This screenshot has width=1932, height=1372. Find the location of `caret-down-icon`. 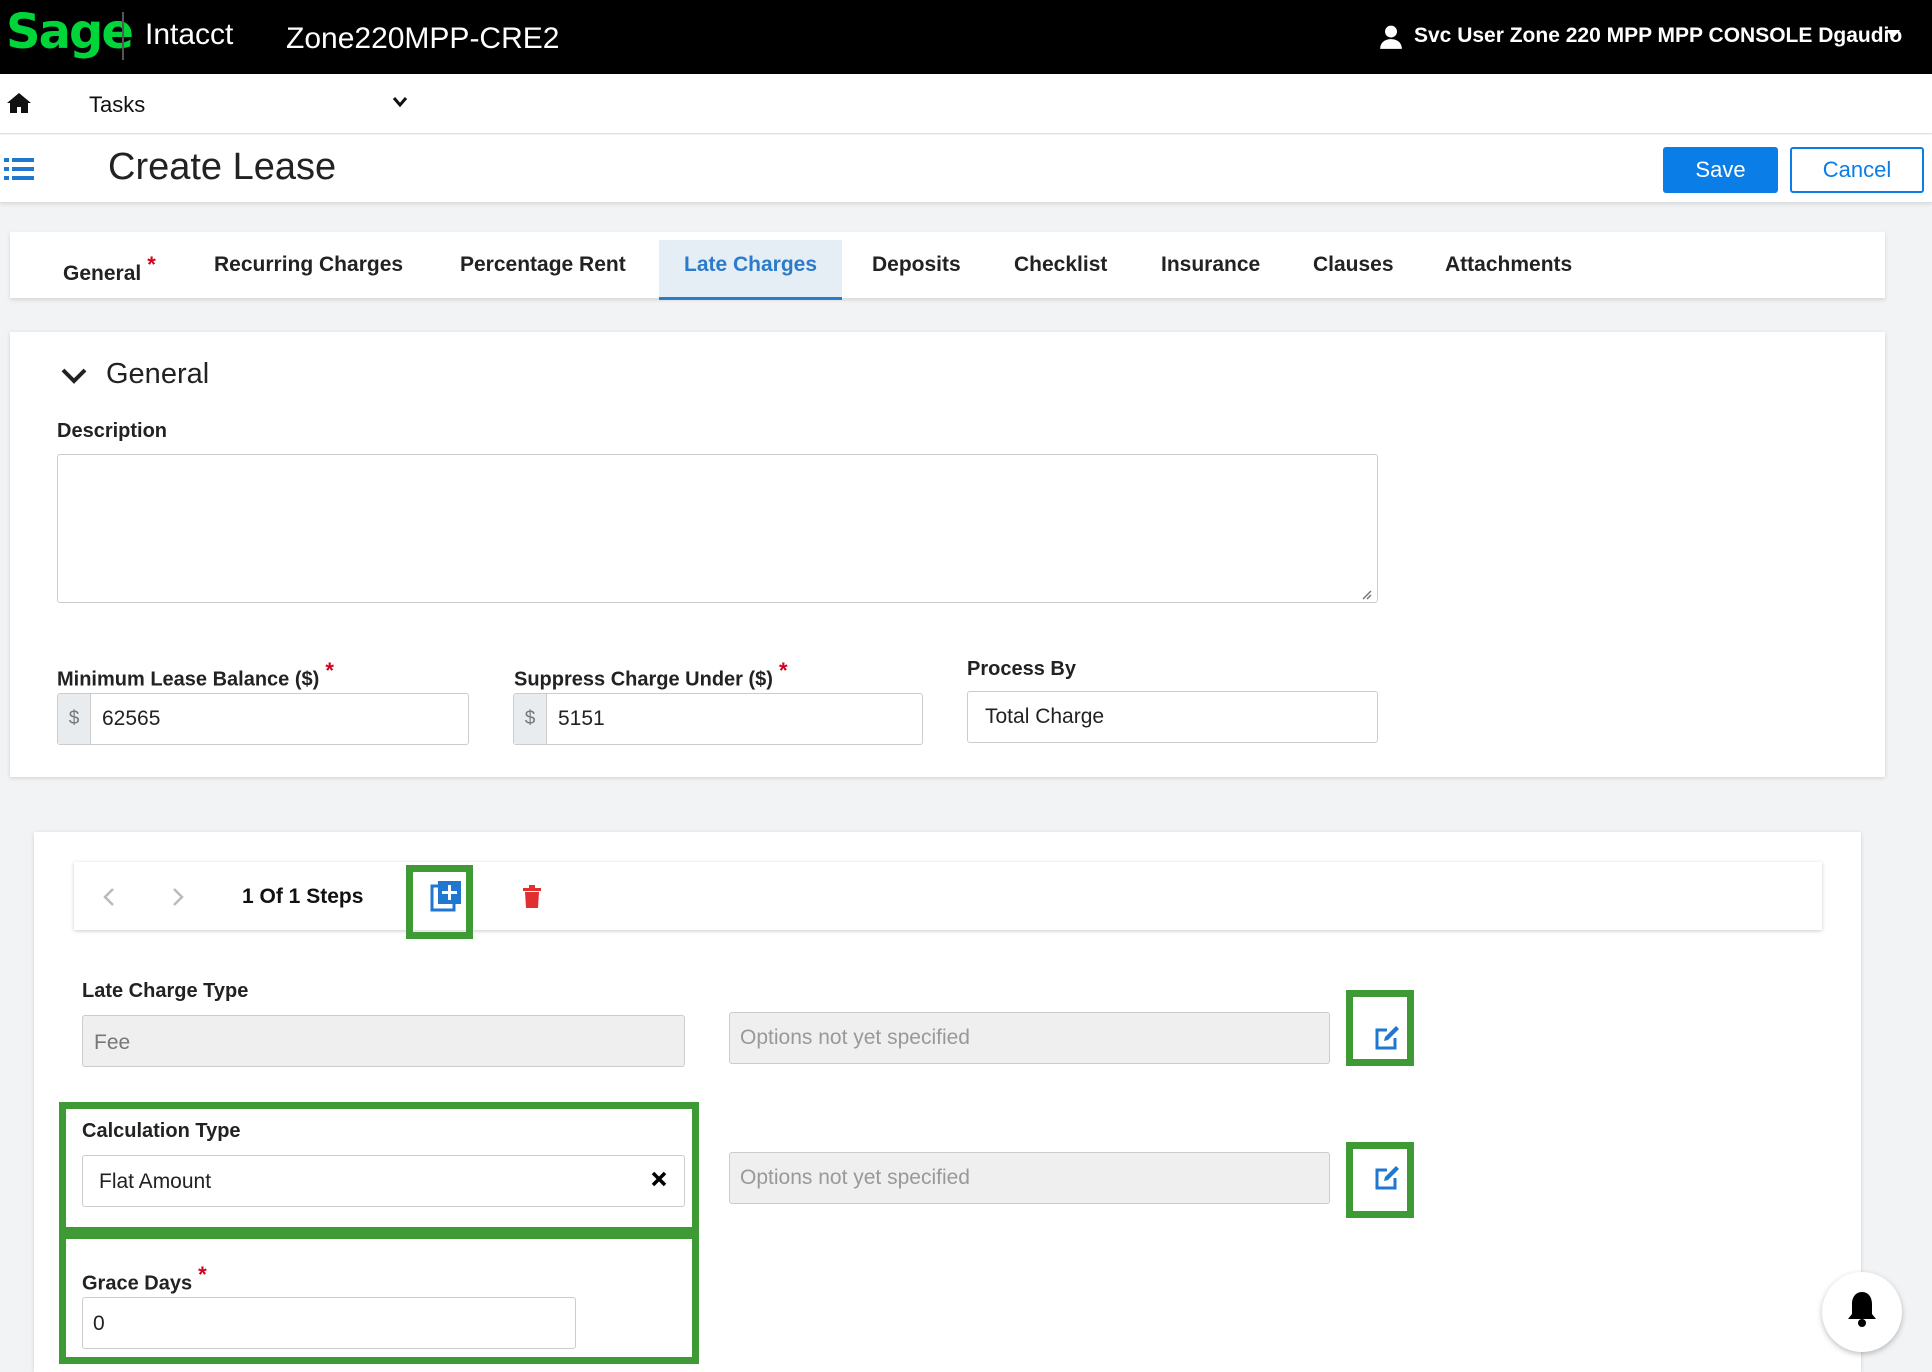

caret-down-icon is located at coordinates (1893, 34).